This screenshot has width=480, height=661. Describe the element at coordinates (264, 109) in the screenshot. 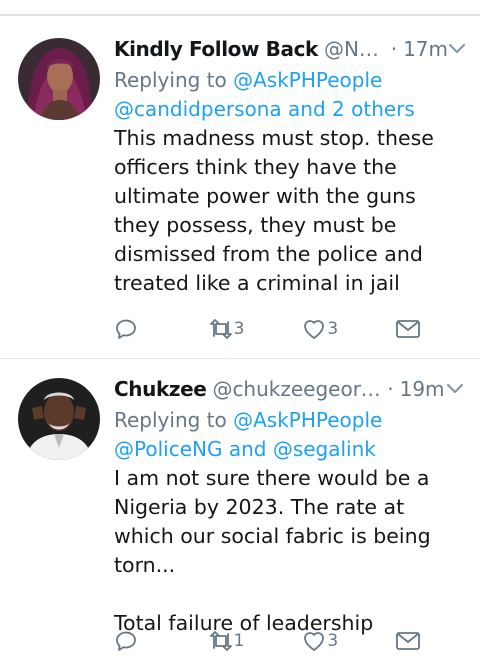

I see `mention-others-link: @candidpersona and 2 others` at that location.